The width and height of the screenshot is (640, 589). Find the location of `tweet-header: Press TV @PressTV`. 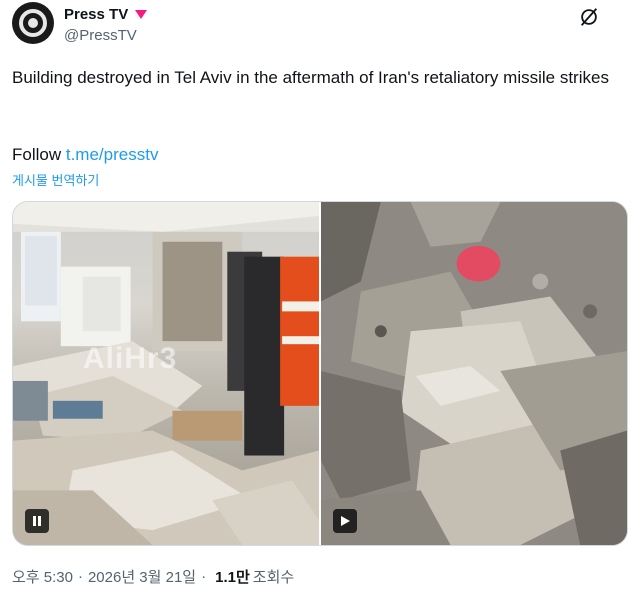

tweet-header: Press TV @PressTV is located at coordinates (320, 24).